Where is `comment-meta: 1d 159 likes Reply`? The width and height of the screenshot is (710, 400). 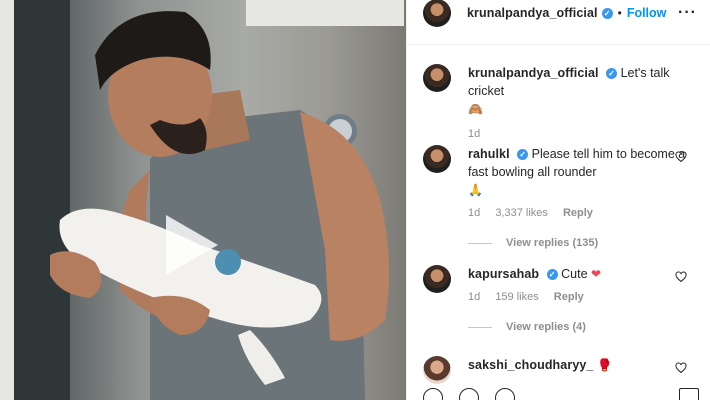
comment-meta: 1d 159 likes Reply is located at coordinates (585, 297).